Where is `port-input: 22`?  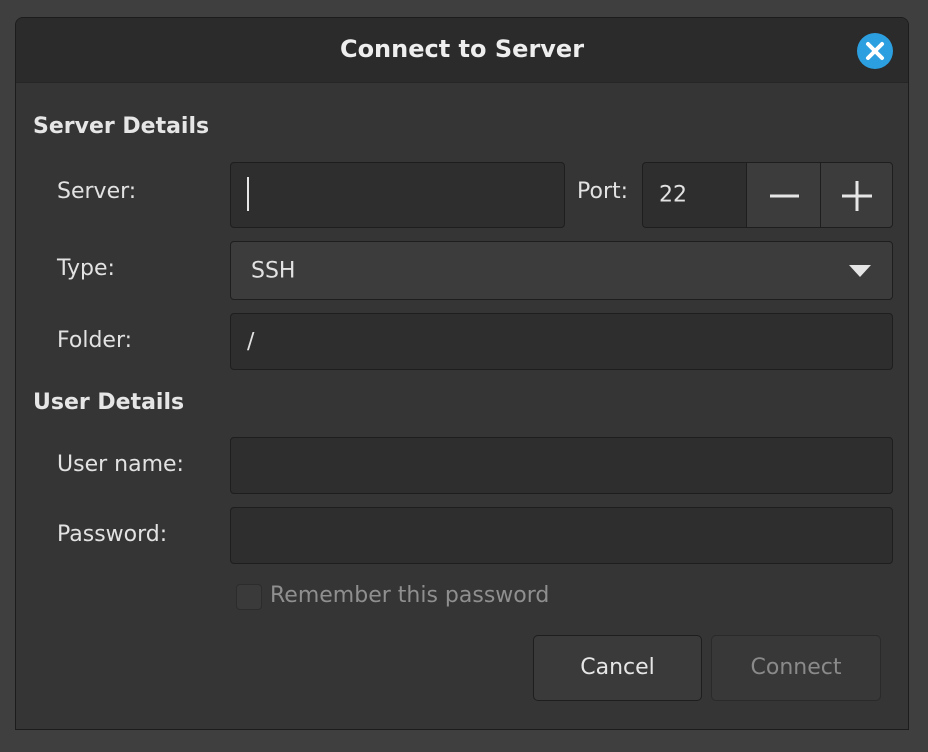 port-input: 22 is located at coordinates (694, 195).